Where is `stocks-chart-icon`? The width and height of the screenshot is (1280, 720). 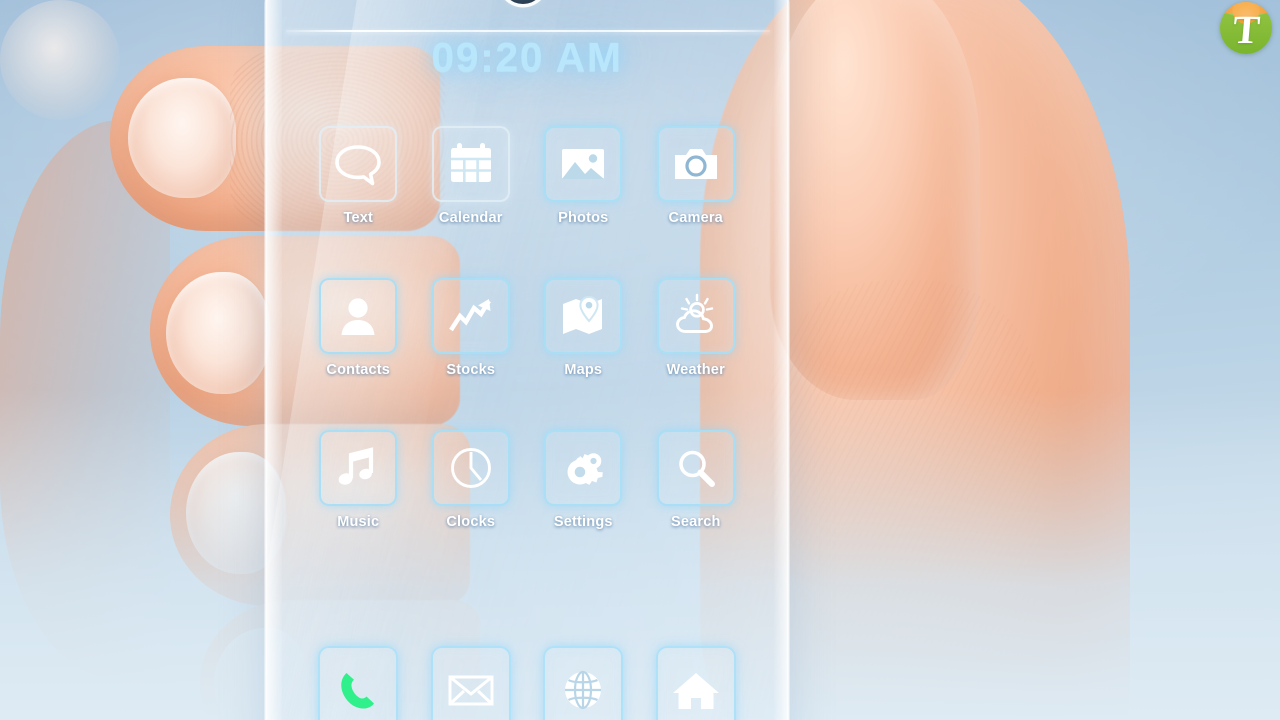
stocks-chart-icon is located at coordinates (471, 320).